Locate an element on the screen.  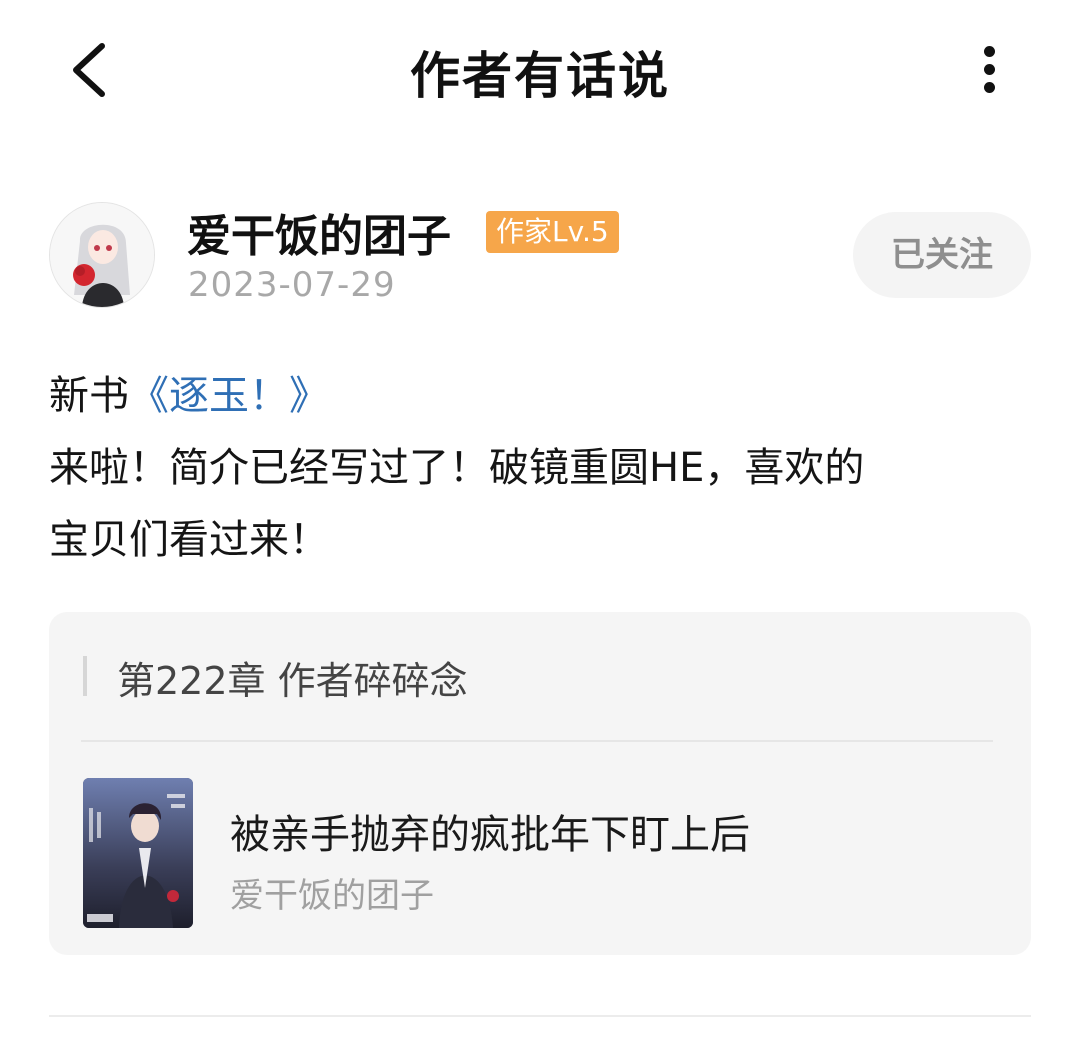
author-avatar is located at coordinates (102, 255).